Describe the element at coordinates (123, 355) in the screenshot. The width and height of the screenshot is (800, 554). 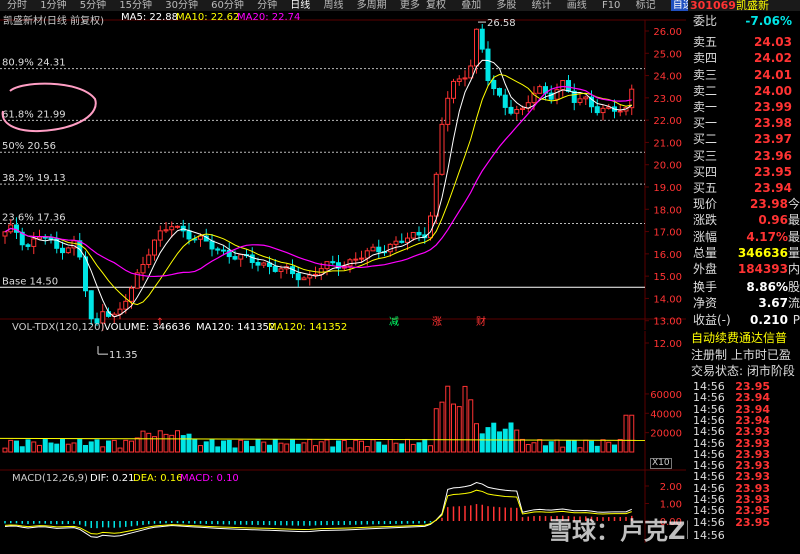
I see `low-marker: 11.35` at that location.